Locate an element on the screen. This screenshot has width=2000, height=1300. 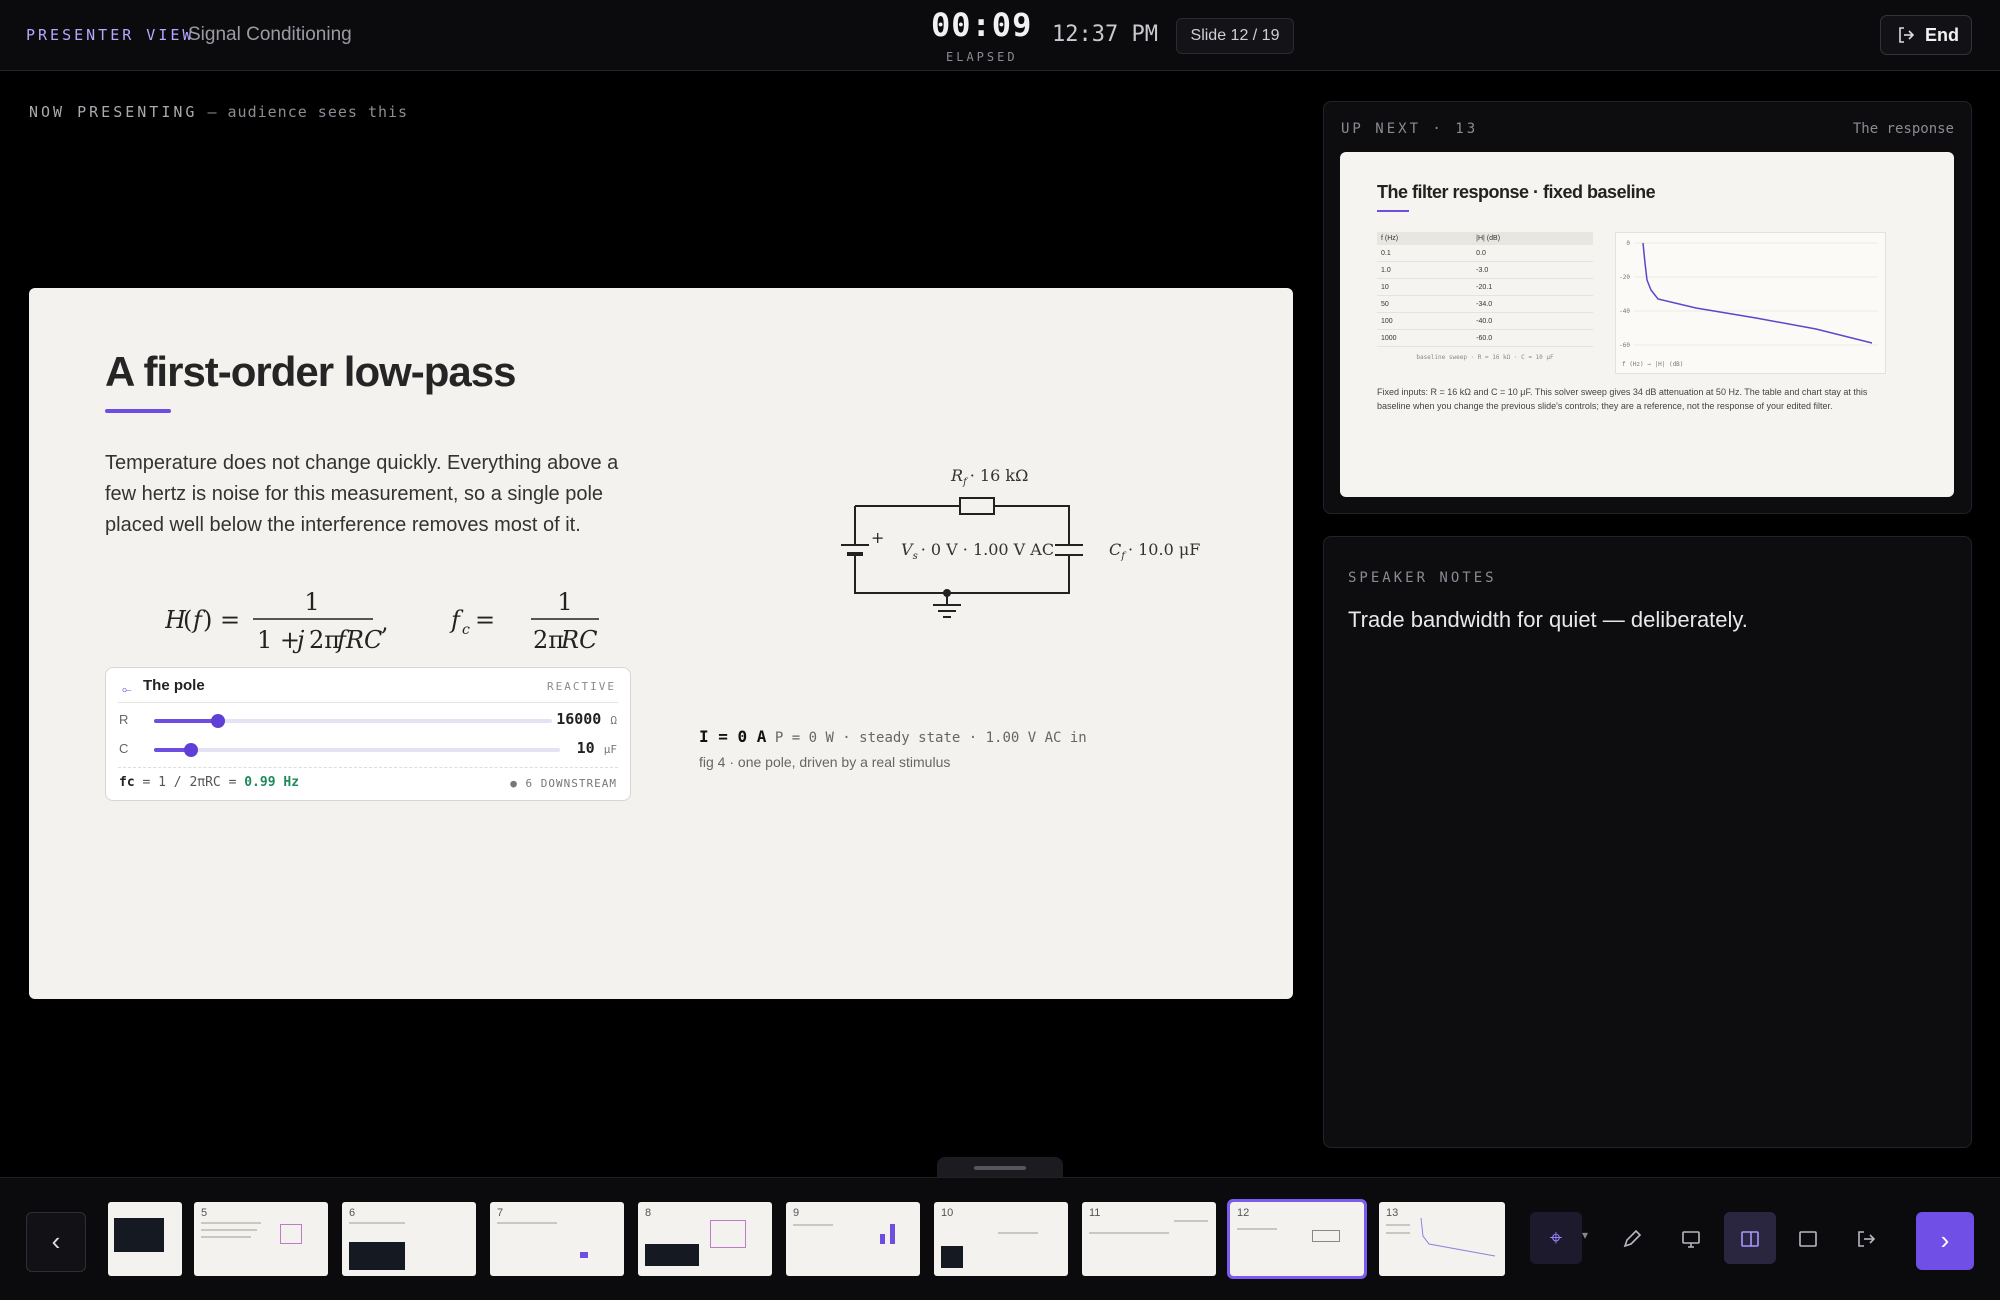
table-cell: 10 is located at coordinates (1425, 287).